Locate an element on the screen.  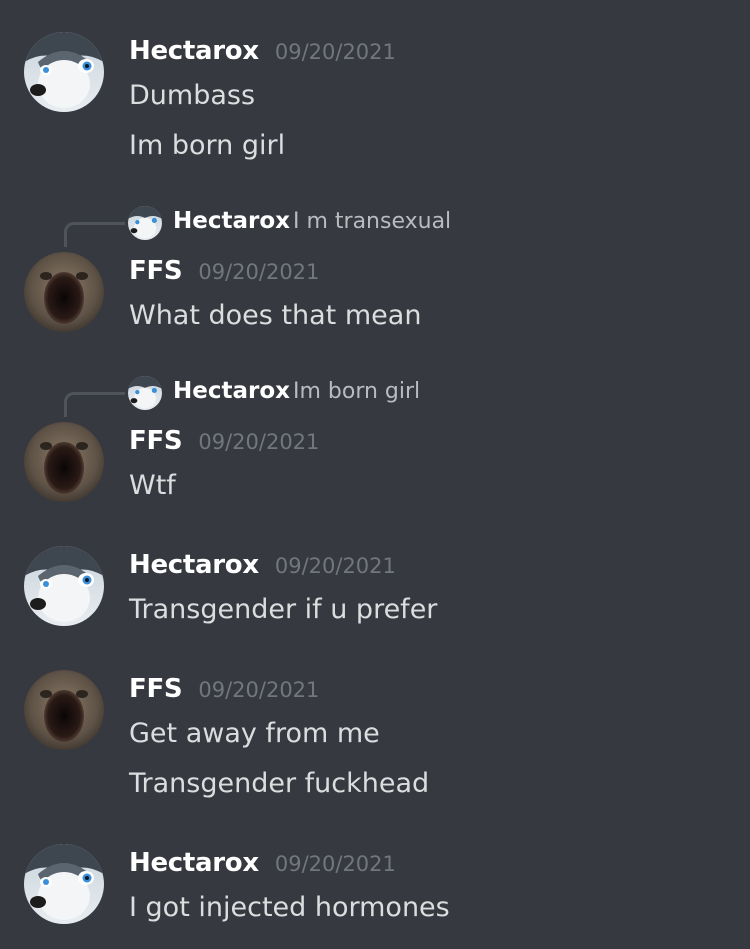
message-text: I got injected hormones is located at coordinates (289, 907).